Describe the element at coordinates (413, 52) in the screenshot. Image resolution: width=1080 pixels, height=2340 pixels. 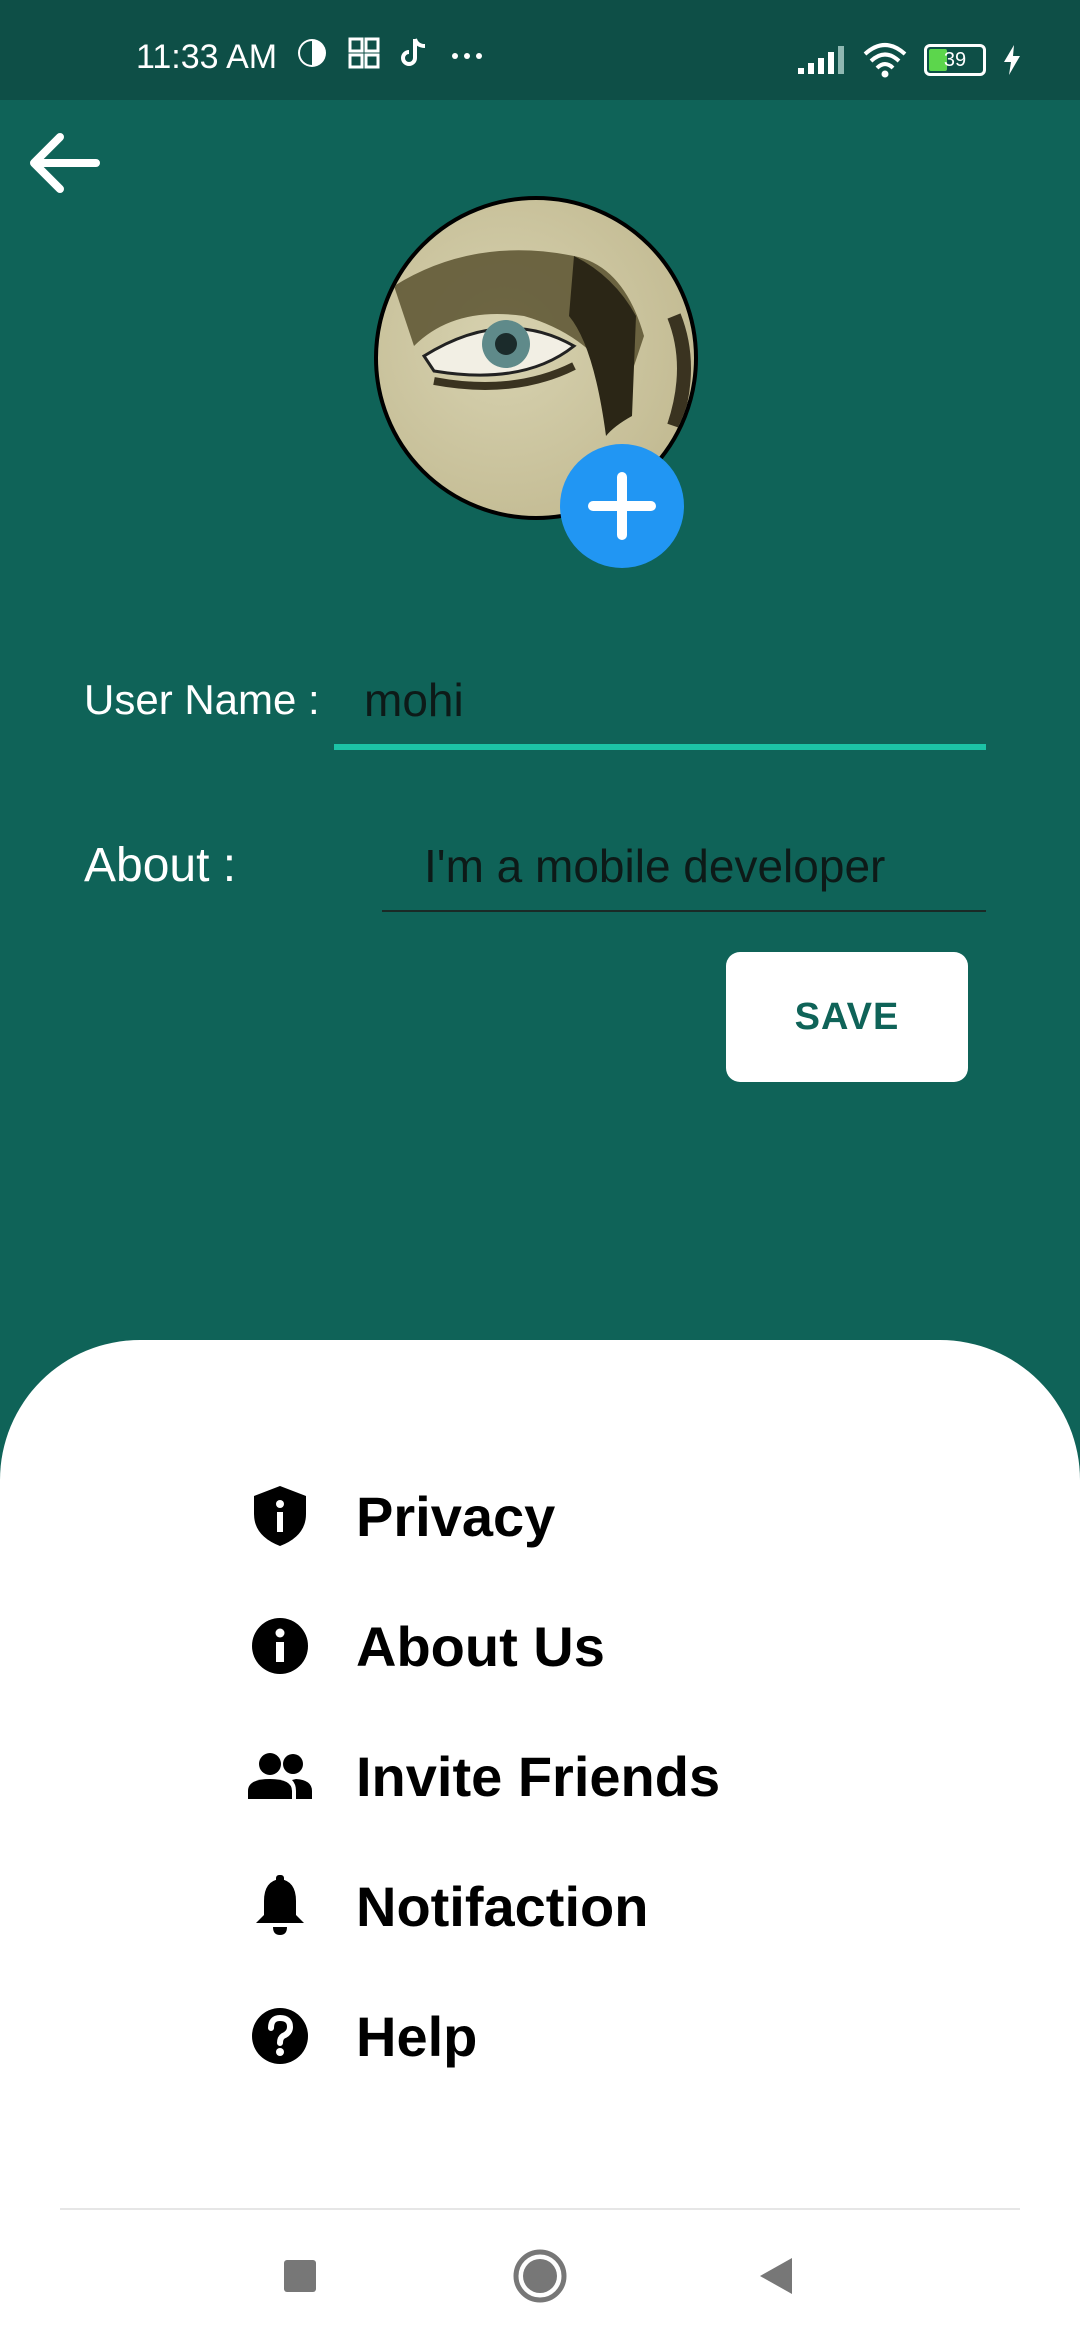
I see `tiktok-icon` at that location.